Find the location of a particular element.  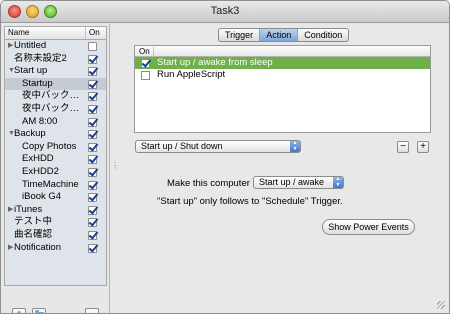

action-type-value: Start up / Shut down is located at coordinates (182, 146).